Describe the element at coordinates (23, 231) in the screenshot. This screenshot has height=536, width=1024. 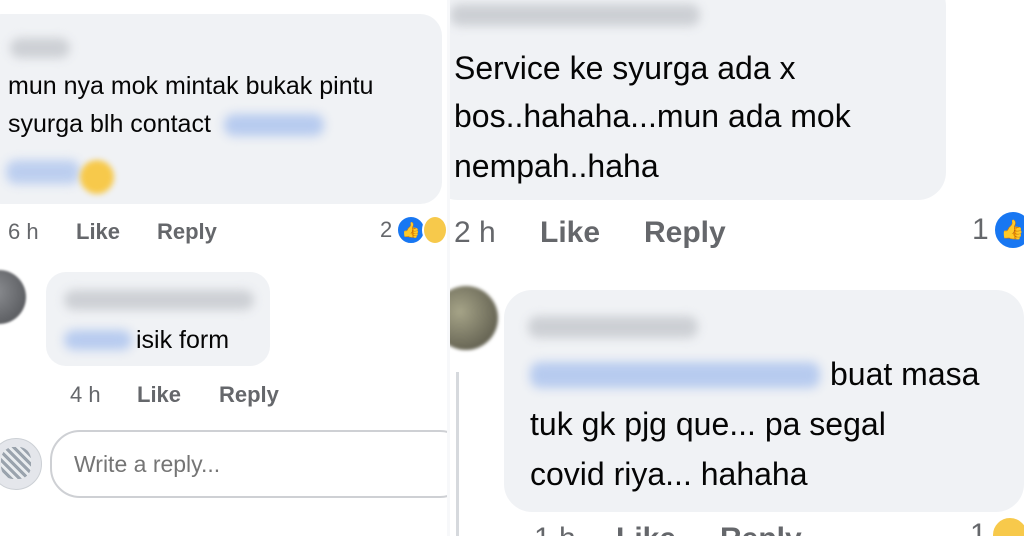
I see `comment-timestamp: 6 h` at that location.